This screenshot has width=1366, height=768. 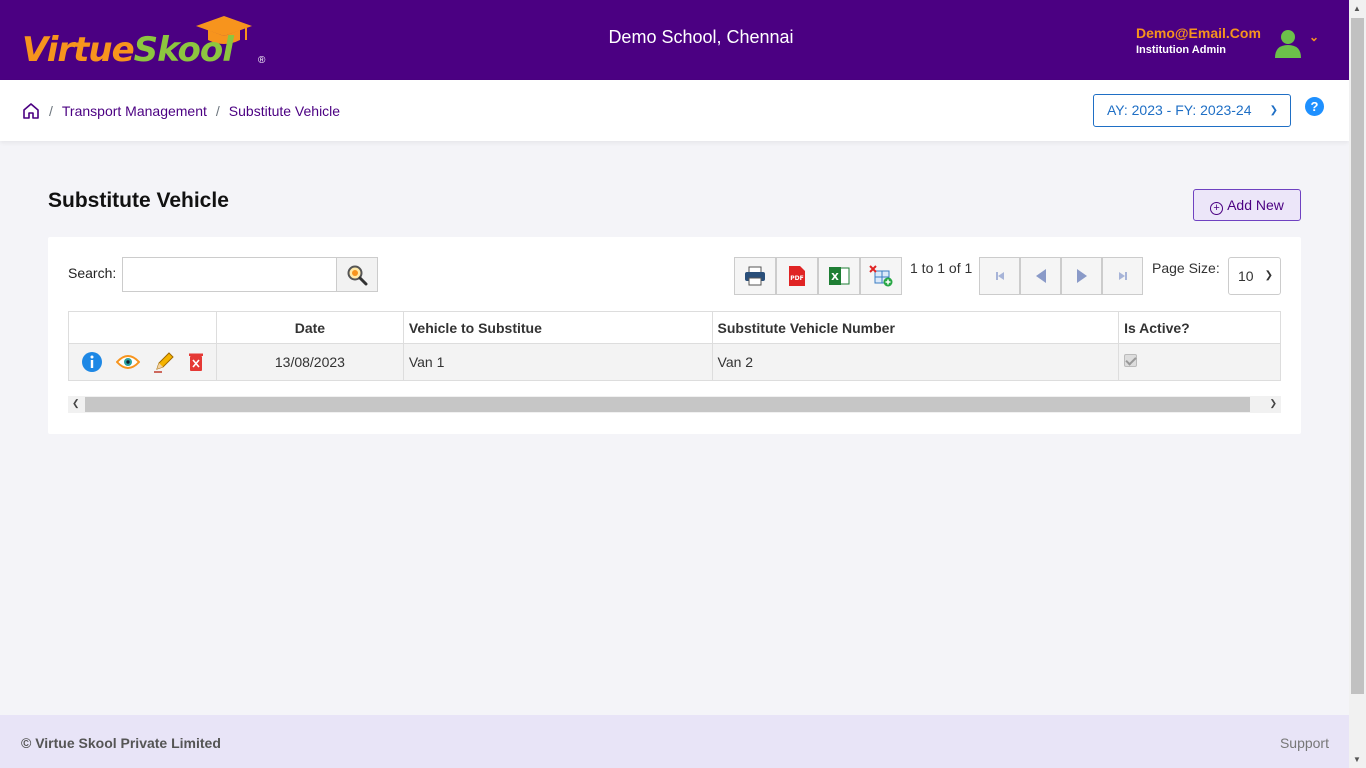 I want to click on next-page-button, so click(x=1081, y=276).